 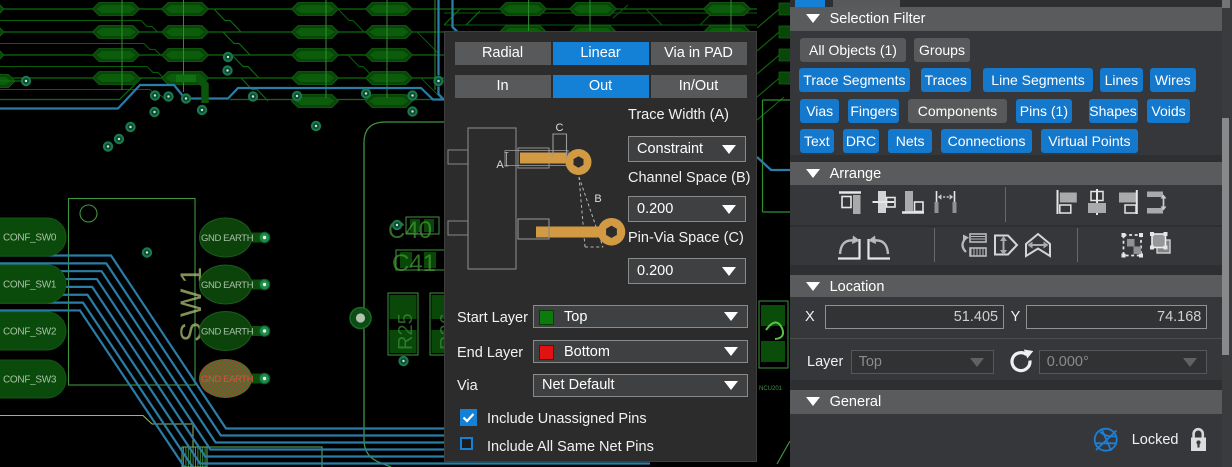 I want to click on svg-text: CONF_SW3, so click(x=30, y=380).